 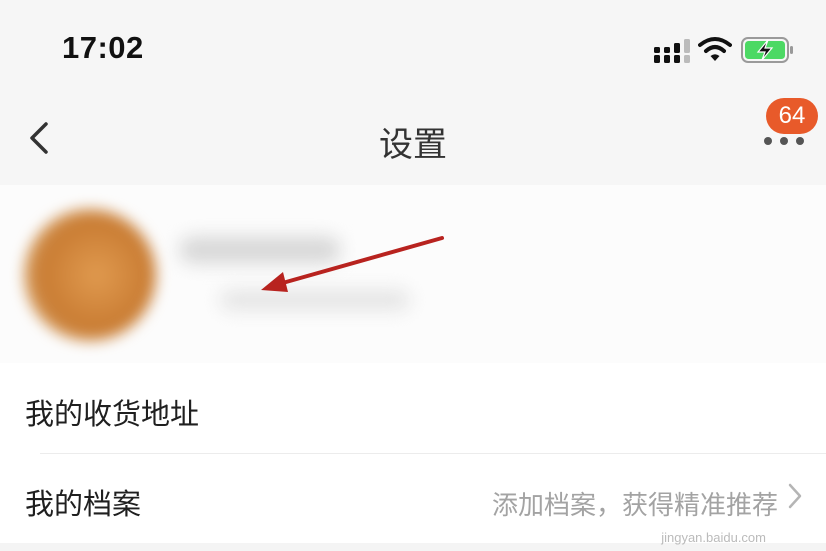 I want to click on watermark: jingyan.baidu.com, so click(x=713, y=537).